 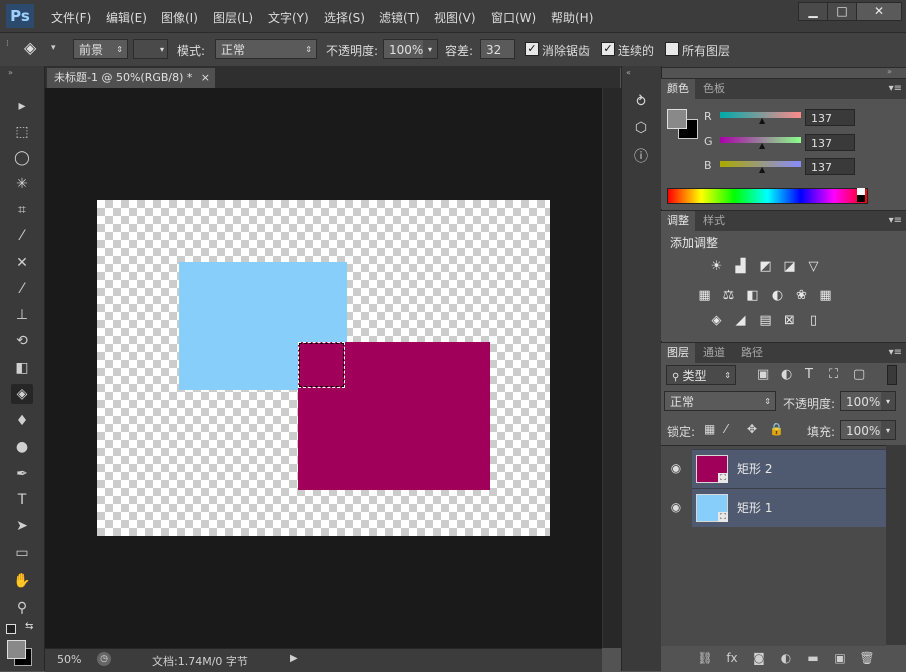 I want to click on marquee-tool-icon: ⬚, so click(x=22, y=132).